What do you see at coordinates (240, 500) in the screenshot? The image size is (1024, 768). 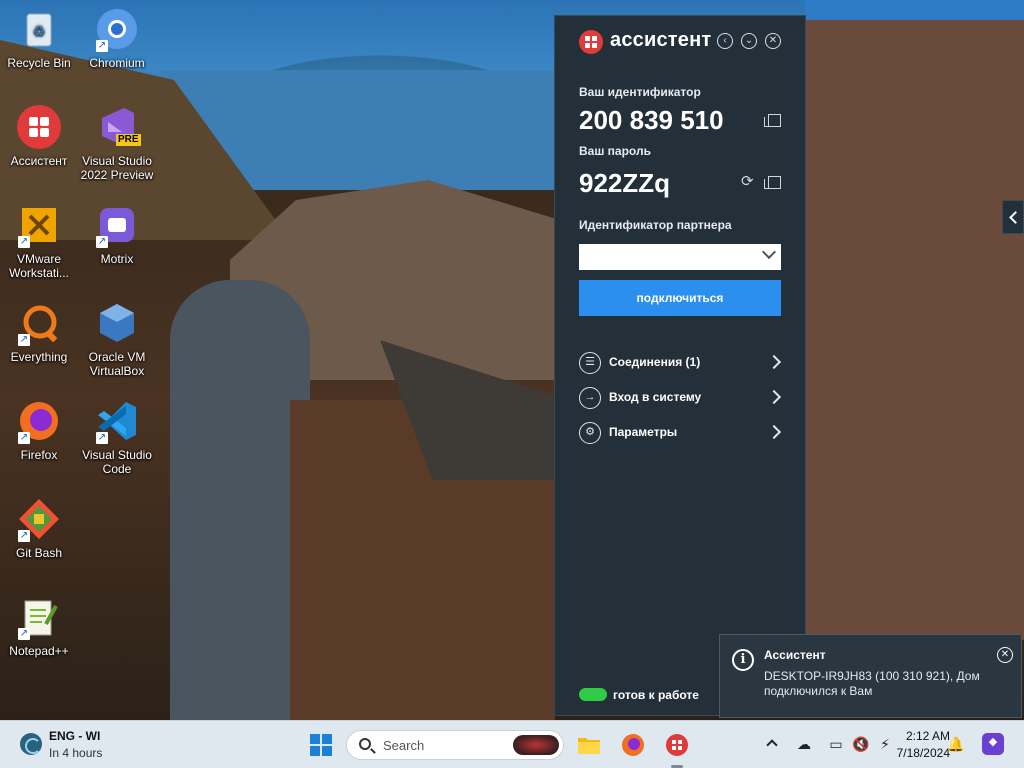 I see `wallpaper-river` at bounding box center [240, 500].